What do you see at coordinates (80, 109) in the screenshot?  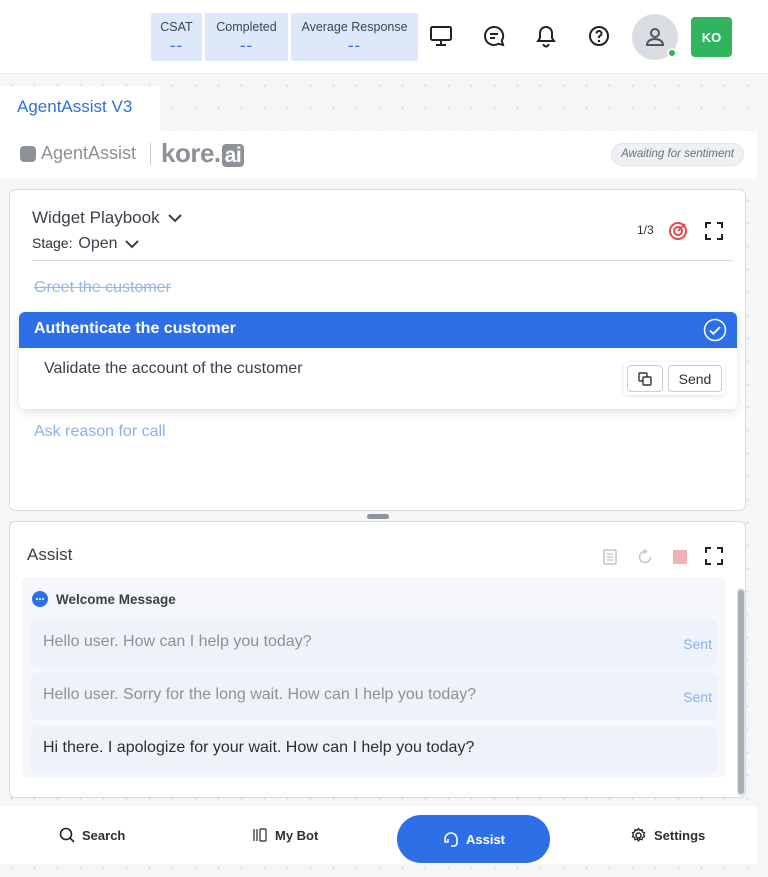 I see `app-tab: AgentAssist V3` at bounding box center [80, 109].